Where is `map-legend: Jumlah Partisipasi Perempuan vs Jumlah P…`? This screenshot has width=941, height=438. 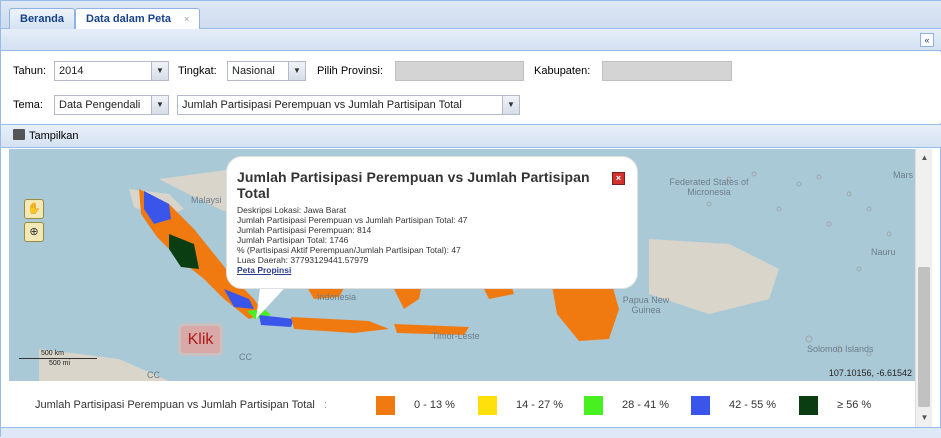 map-legend: Jumlah Partisipasi Perempuan vs Jumlah P… is located at coordinates (458, 404).